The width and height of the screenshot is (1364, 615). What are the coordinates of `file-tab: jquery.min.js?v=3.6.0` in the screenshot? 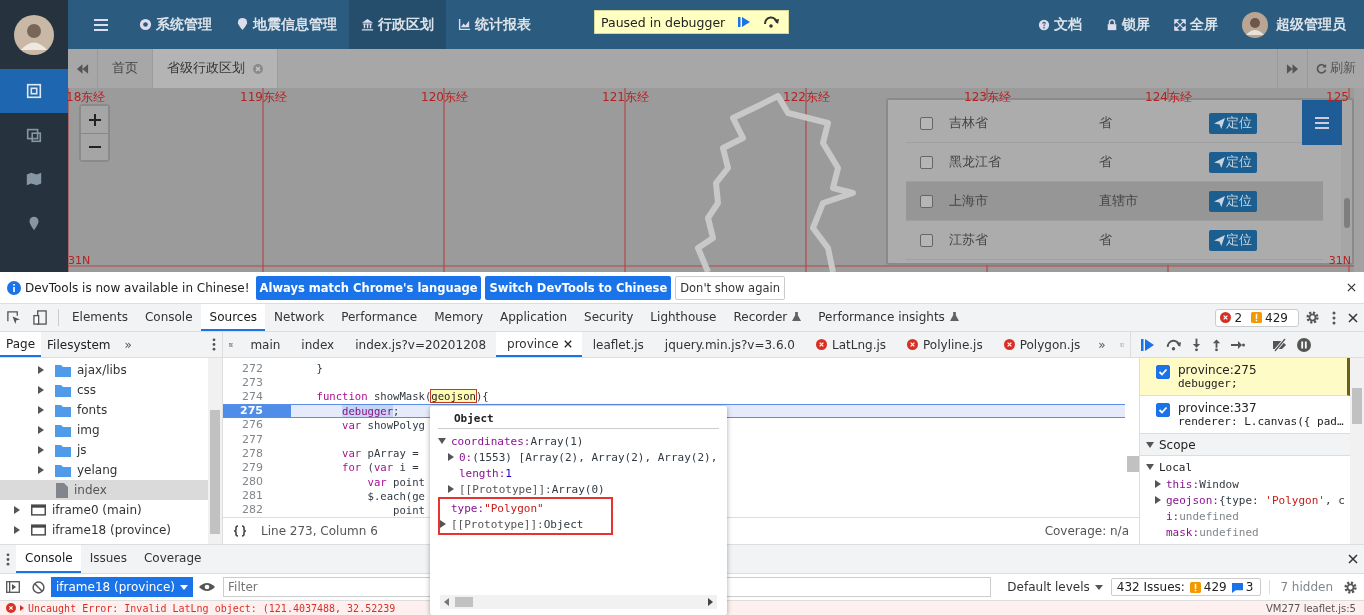 It's located at (729, 344).